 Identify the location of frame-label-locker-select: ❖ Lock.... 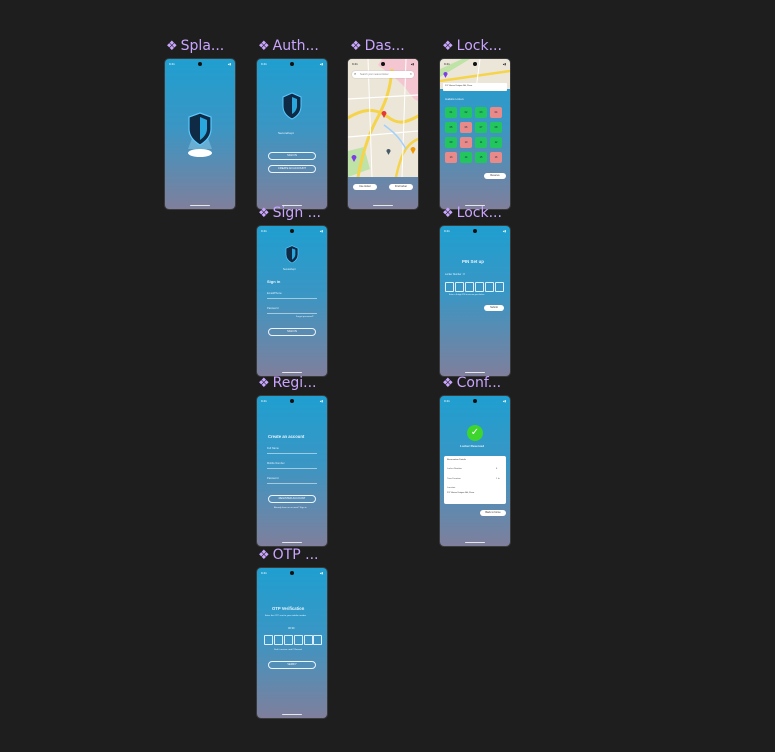
(472, 46).